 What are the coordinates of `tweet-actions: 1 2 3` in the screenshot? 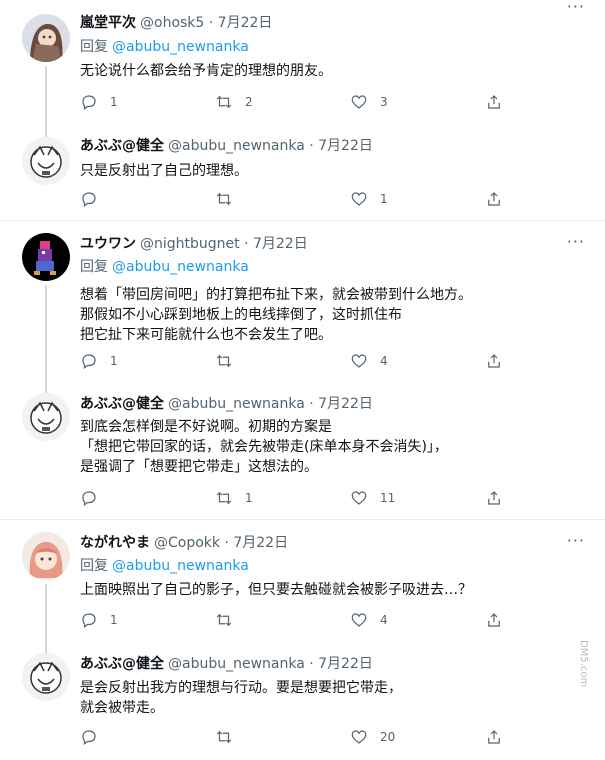 It's located at (295, 102).